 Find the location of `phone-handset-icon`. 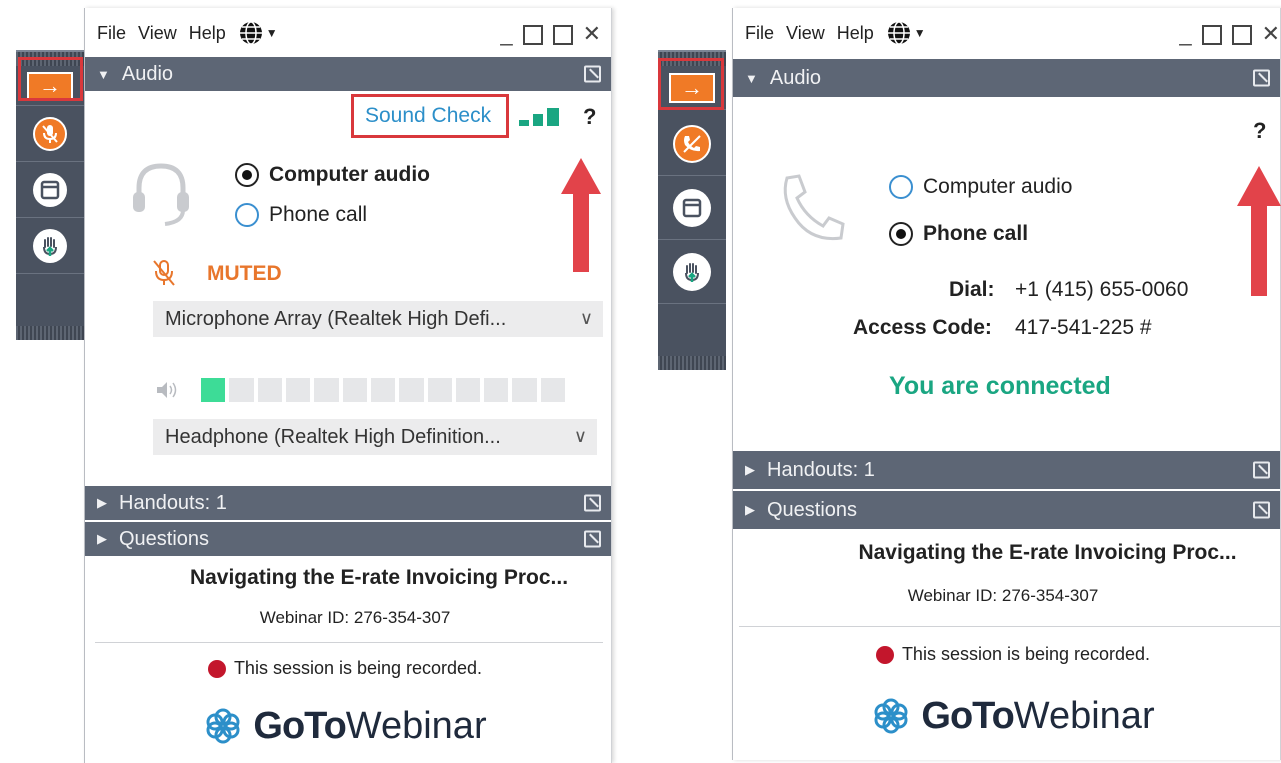

phone-handset-icon is located at coordinates (814, 207).